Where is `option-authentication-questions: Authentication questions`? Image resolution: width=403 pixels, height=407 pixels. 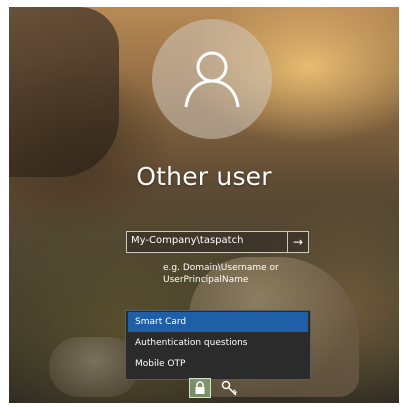
option-authentication-questions: Authentication questions is located at coordinates (218, 343).